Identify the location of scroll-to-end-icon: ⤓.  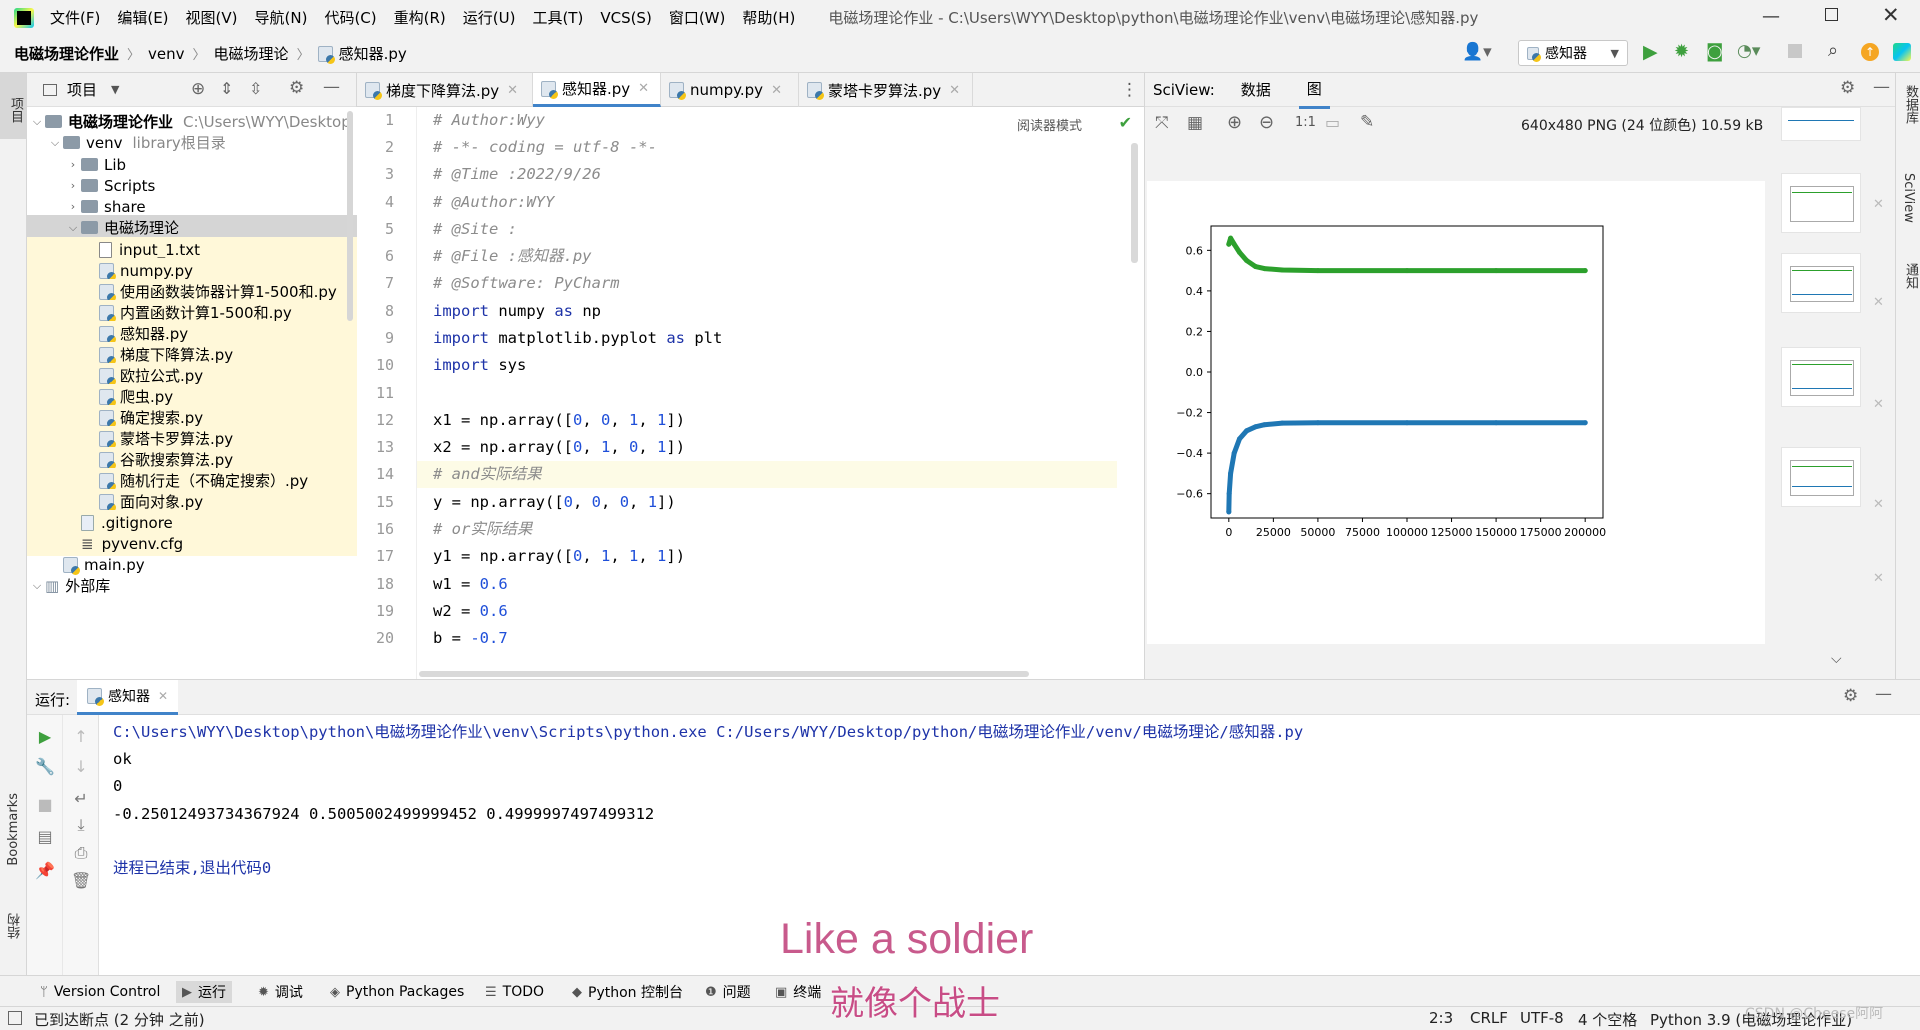
(81, 825).